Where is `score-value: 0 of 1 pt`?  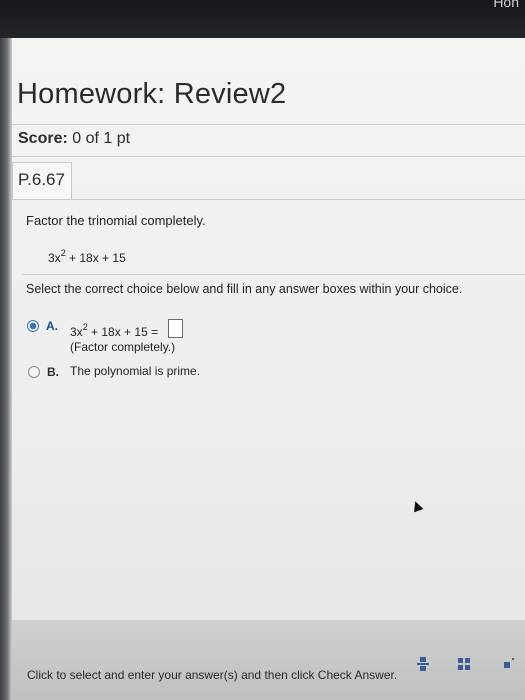 score-value: 0 of 1 pt is located at coordinates (101, 138).